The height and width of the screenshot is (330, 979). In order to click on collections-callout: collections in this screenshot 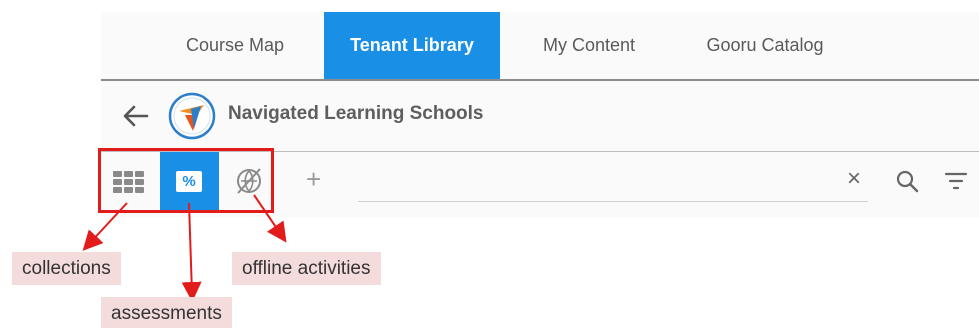, I will do `click(66, 268)`.